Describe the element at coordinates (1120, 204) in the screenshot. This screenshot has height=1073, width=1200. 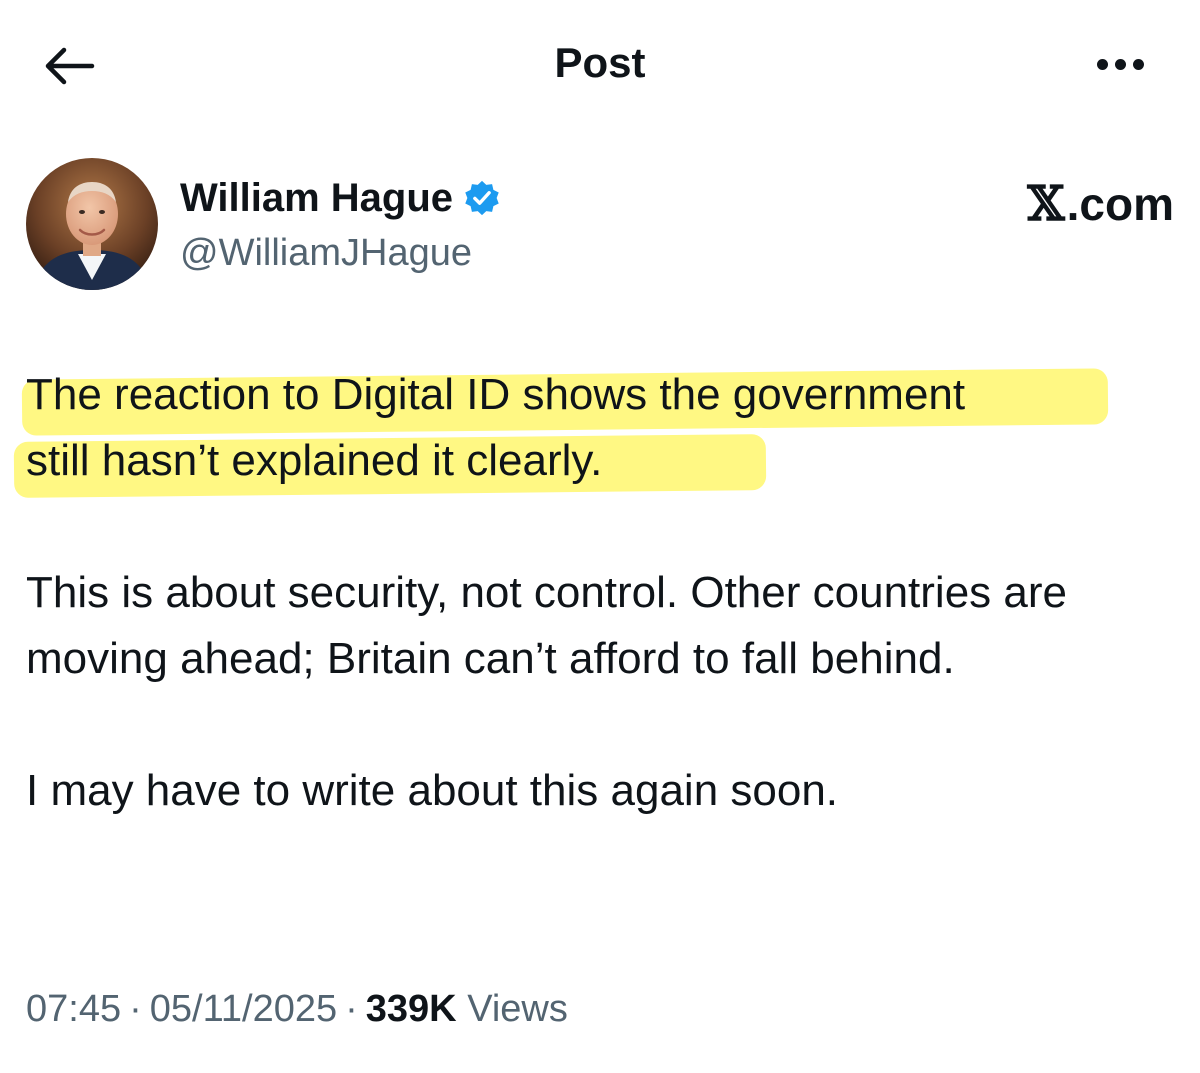
I see `source-domain: .com` at that location.